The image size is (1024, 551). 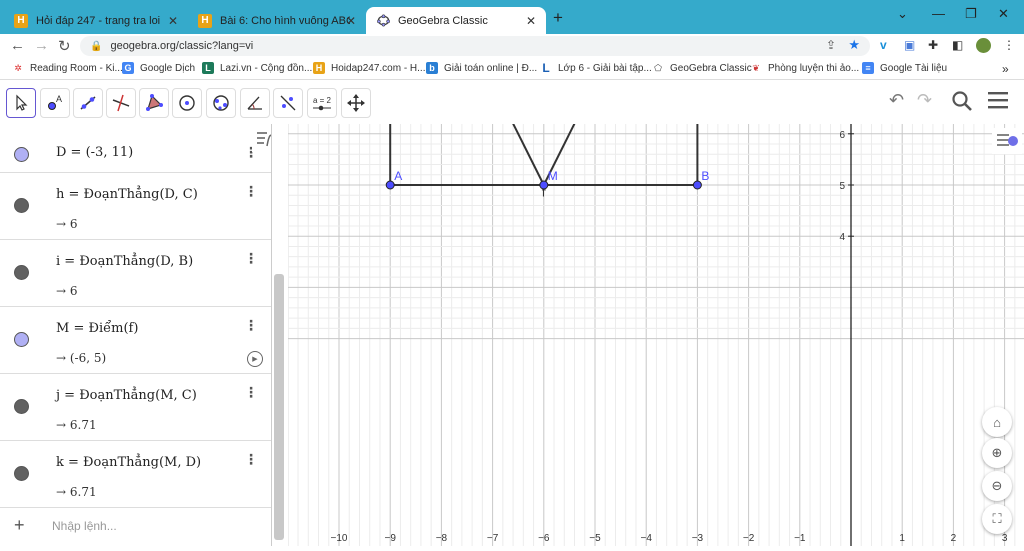 What do you see at coordinates (154, 103) in the screenshot?
I see `polygon-tool-icon` at bounding box center [154, 103].